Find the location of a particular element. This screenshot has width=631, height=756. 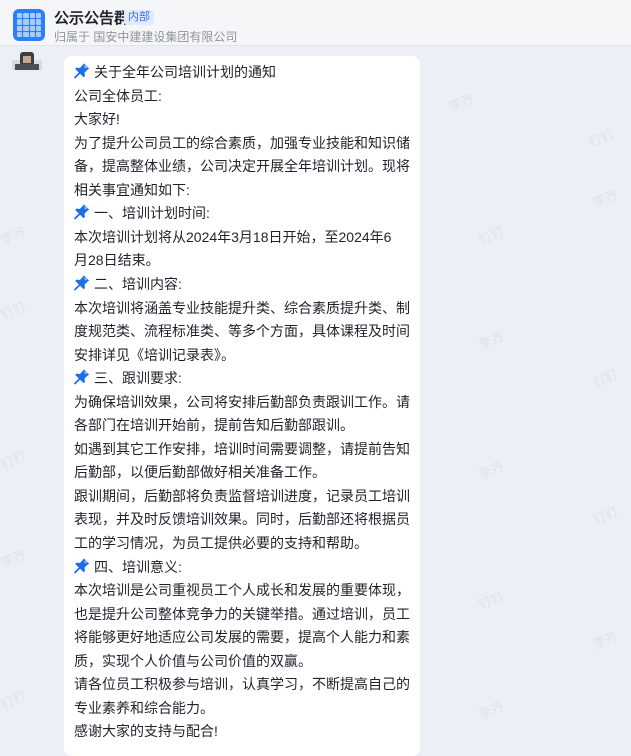

message-text-line: 各部门在培训开始前，提前告知后勤部跟训。 is located at coordinates (214, 425).